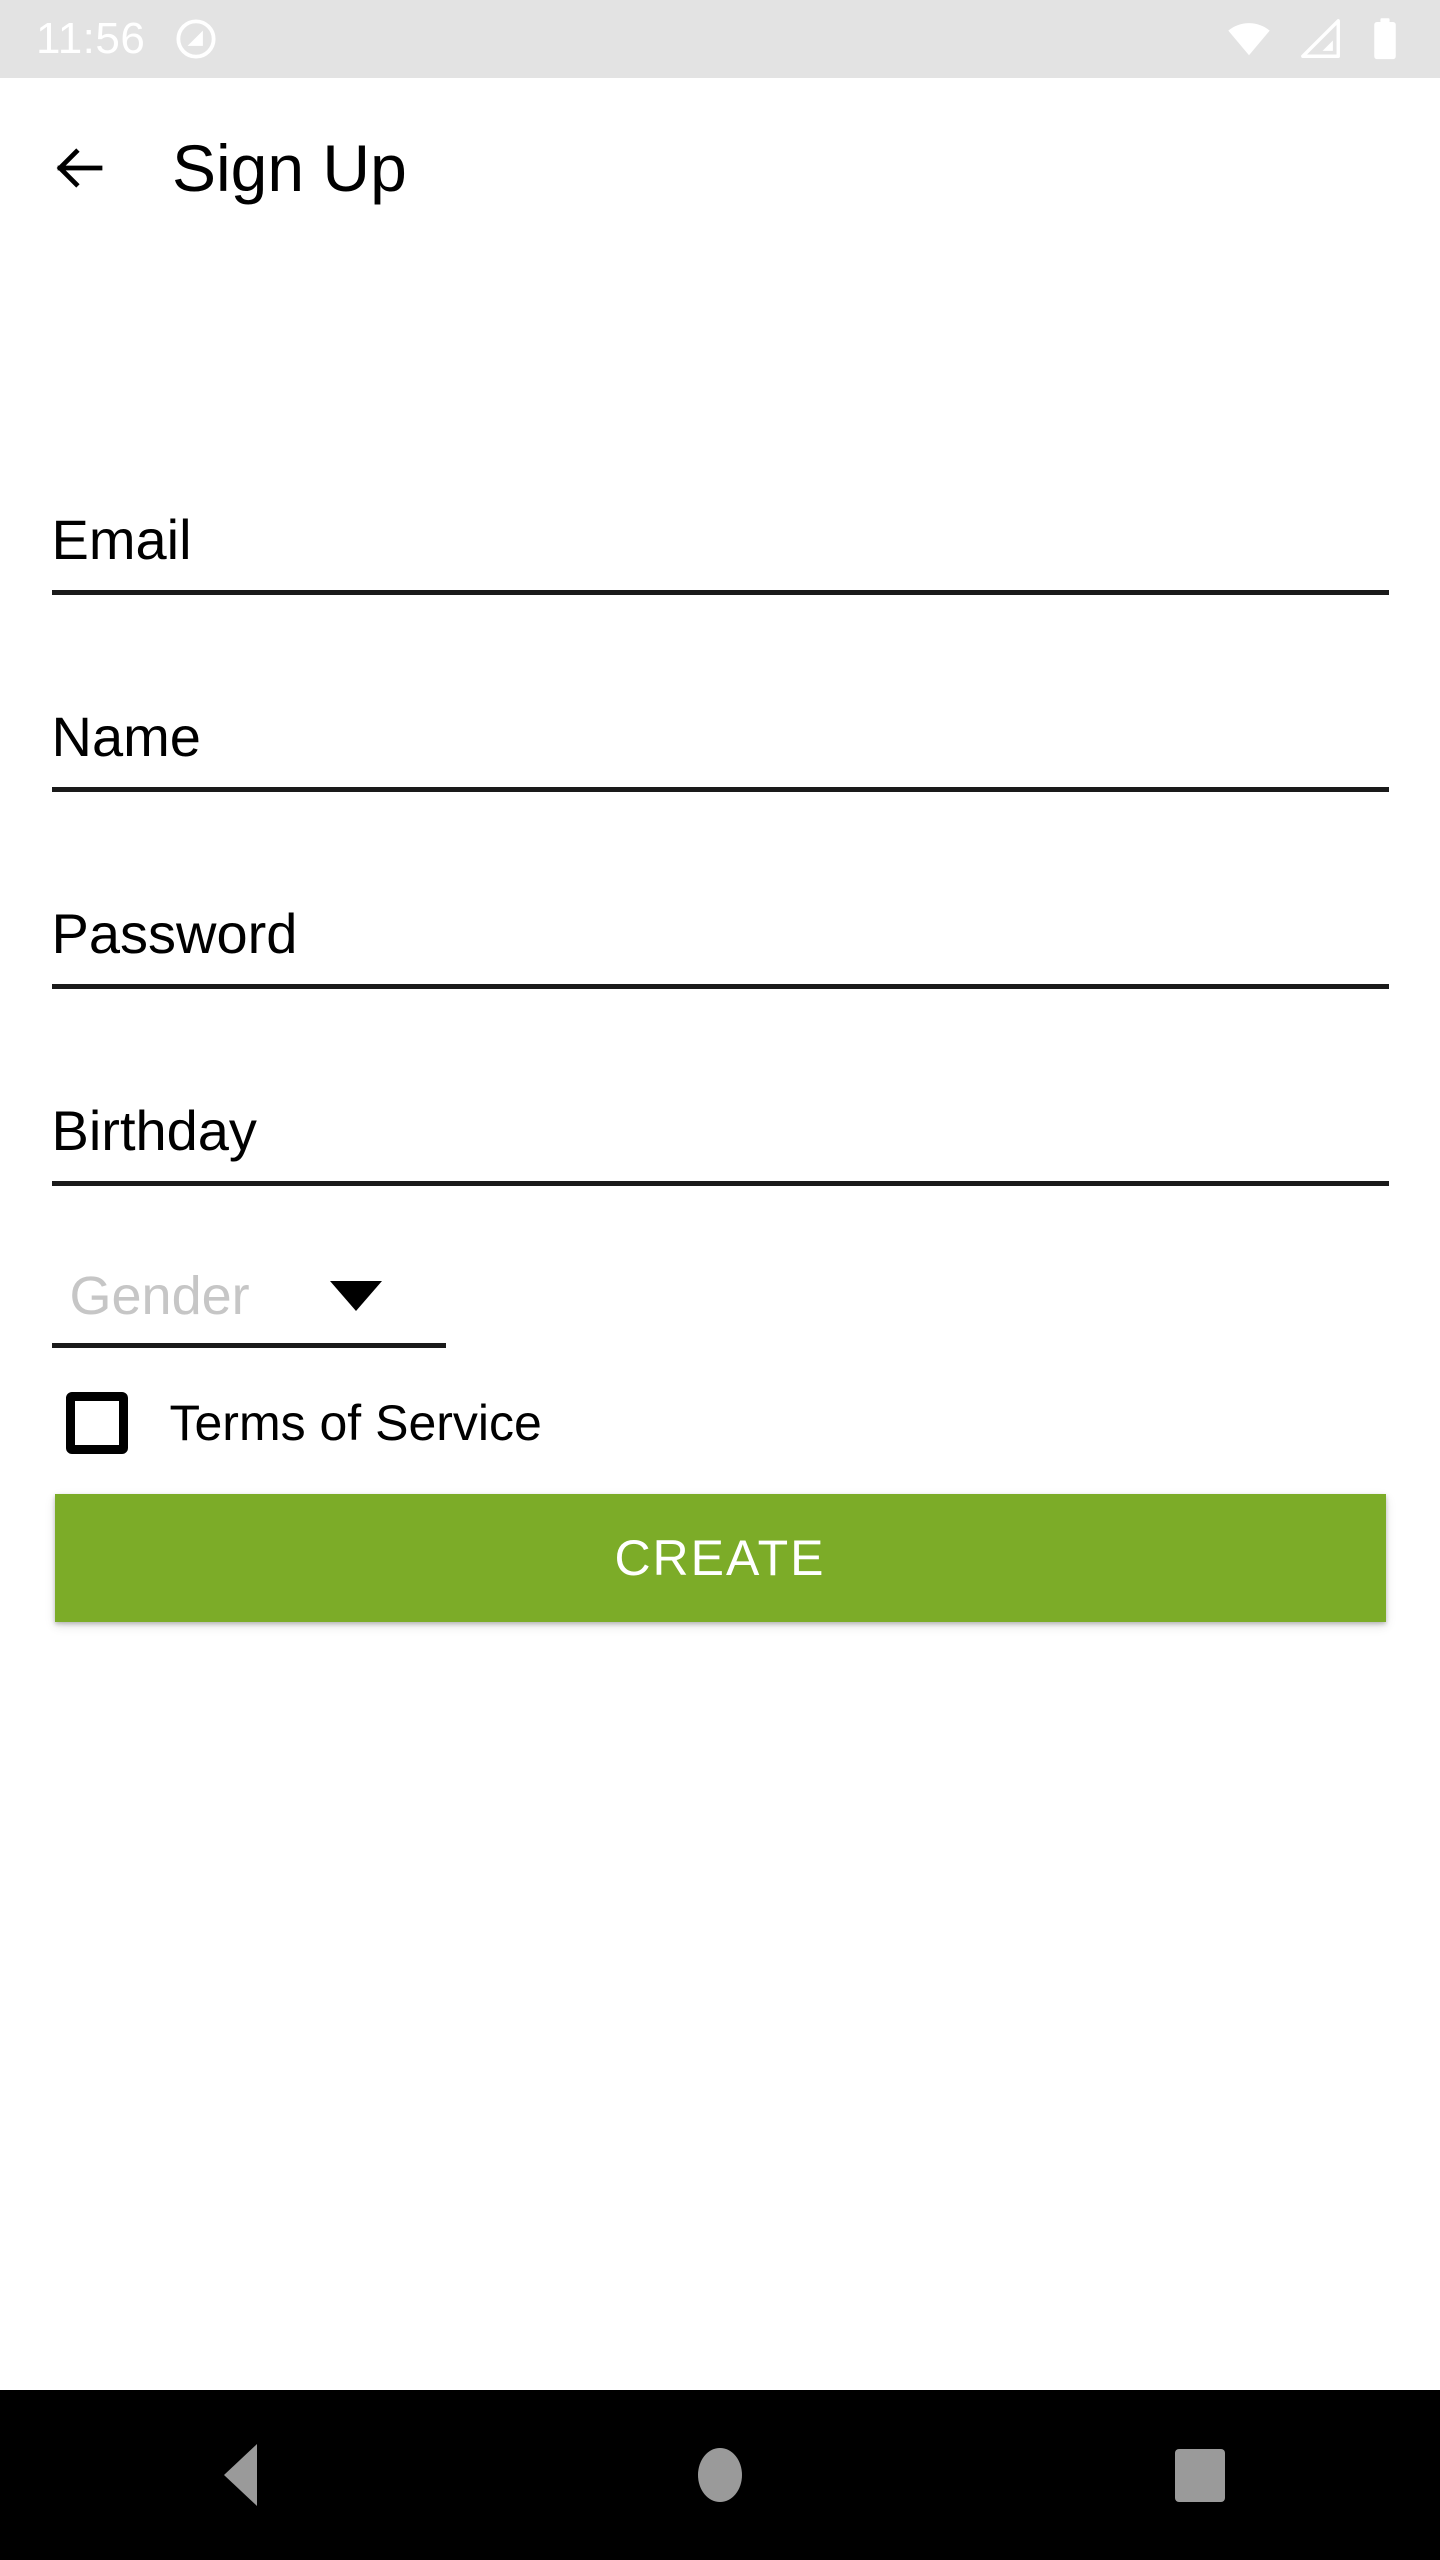 Image resolution: width=1440 pixels, height=2560 pixels. What do you see at coordinates (159, 1296) in the screenshot?
I see `gender-select-value: Gender` at bounding box center [159, 1296].